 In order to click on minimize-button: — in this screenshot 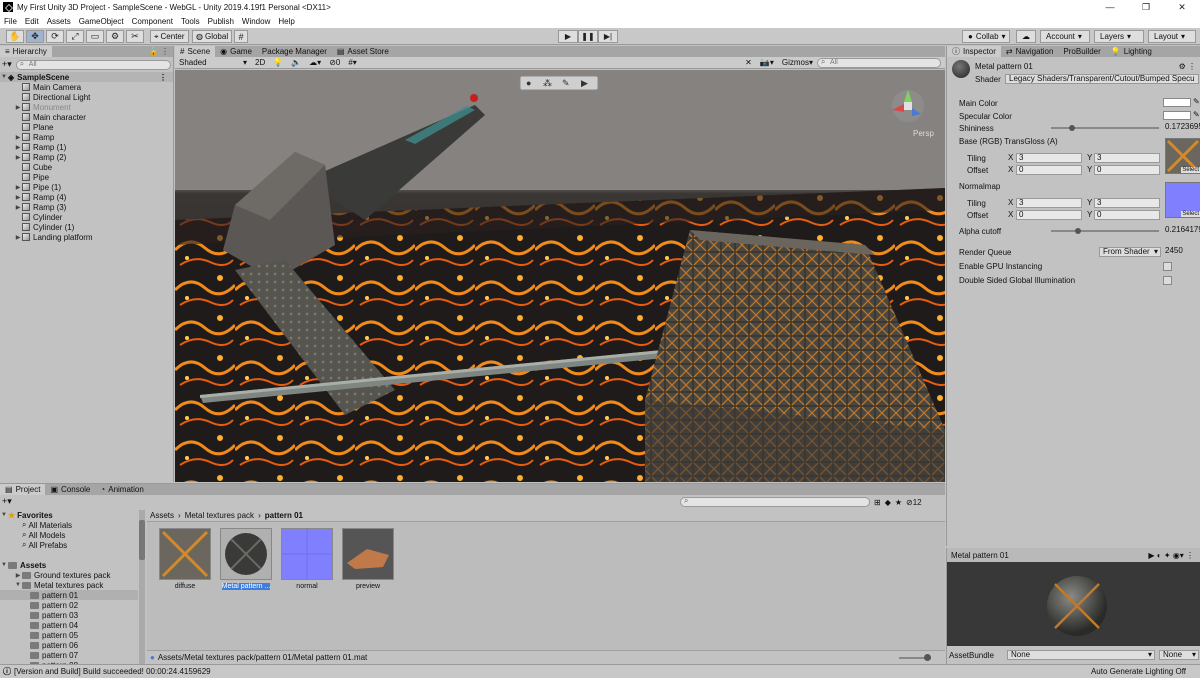, I will do `click(1110, 7)`.